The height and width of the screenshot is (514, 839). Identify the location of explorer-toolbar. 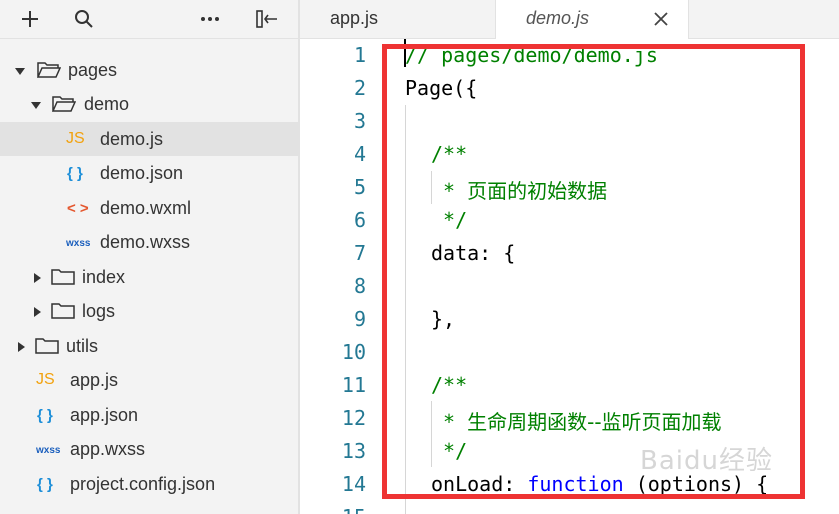
(149, 19).